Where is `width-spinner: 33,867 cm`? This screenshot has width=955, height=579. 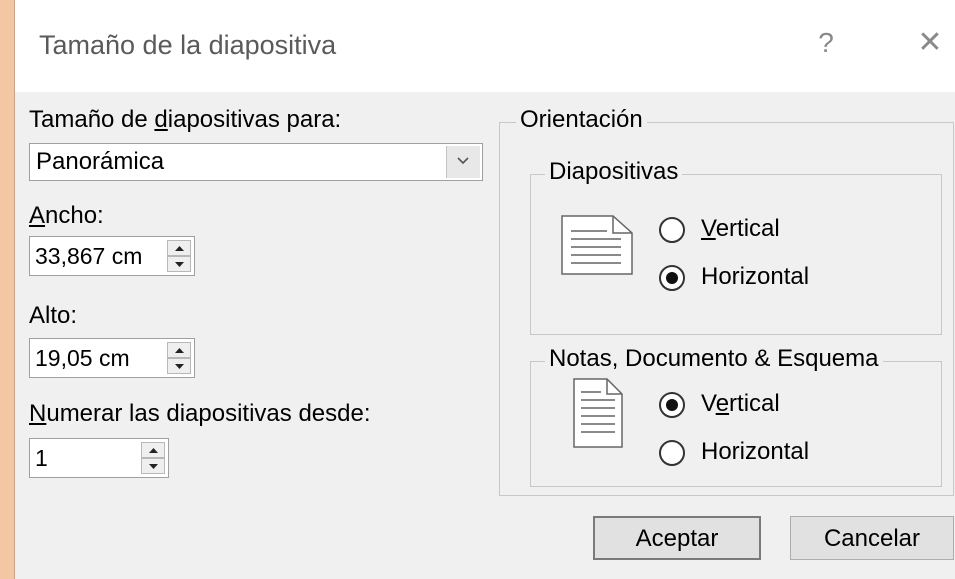 width-spinner: 33,867 cm is located at coordinates (112, 256).